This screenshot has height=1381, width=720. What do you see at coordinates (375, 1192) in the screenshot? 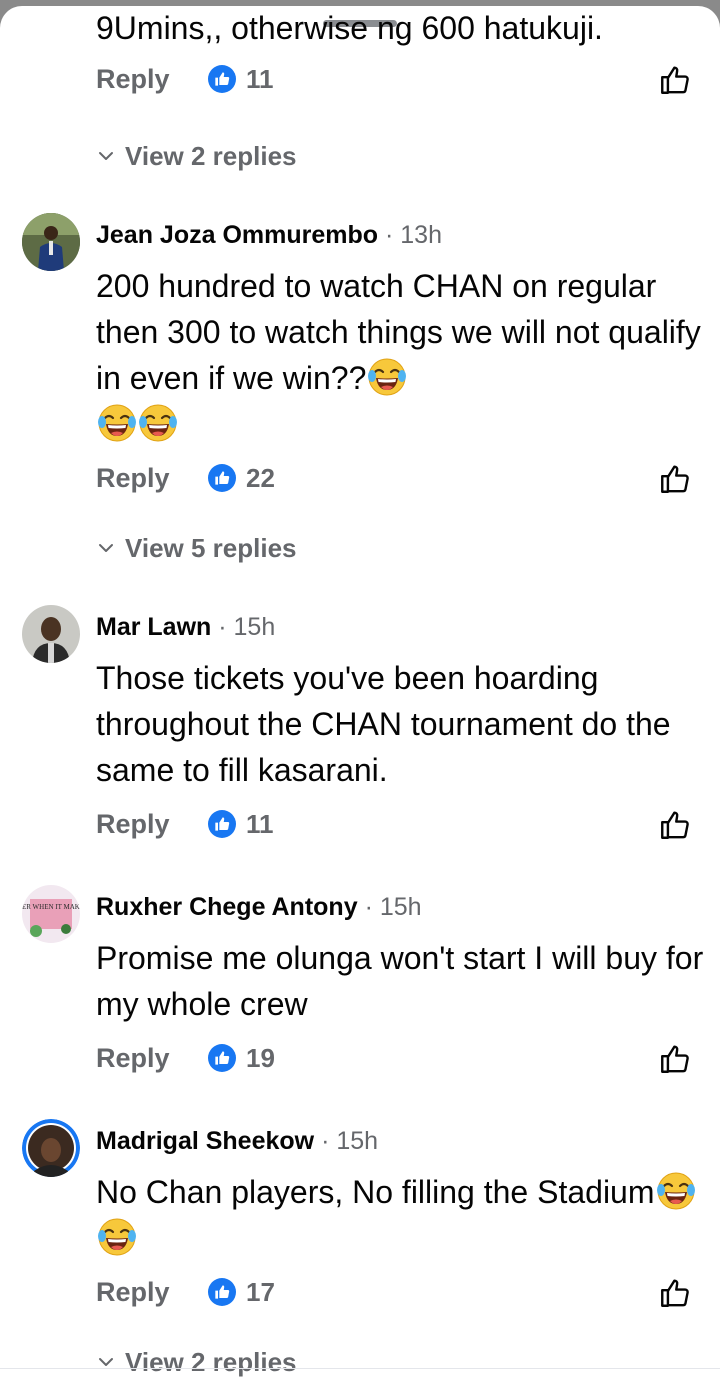
I see `comment-text: No Chan players, No filling the Stadium` at bounding box center [375, 1192].